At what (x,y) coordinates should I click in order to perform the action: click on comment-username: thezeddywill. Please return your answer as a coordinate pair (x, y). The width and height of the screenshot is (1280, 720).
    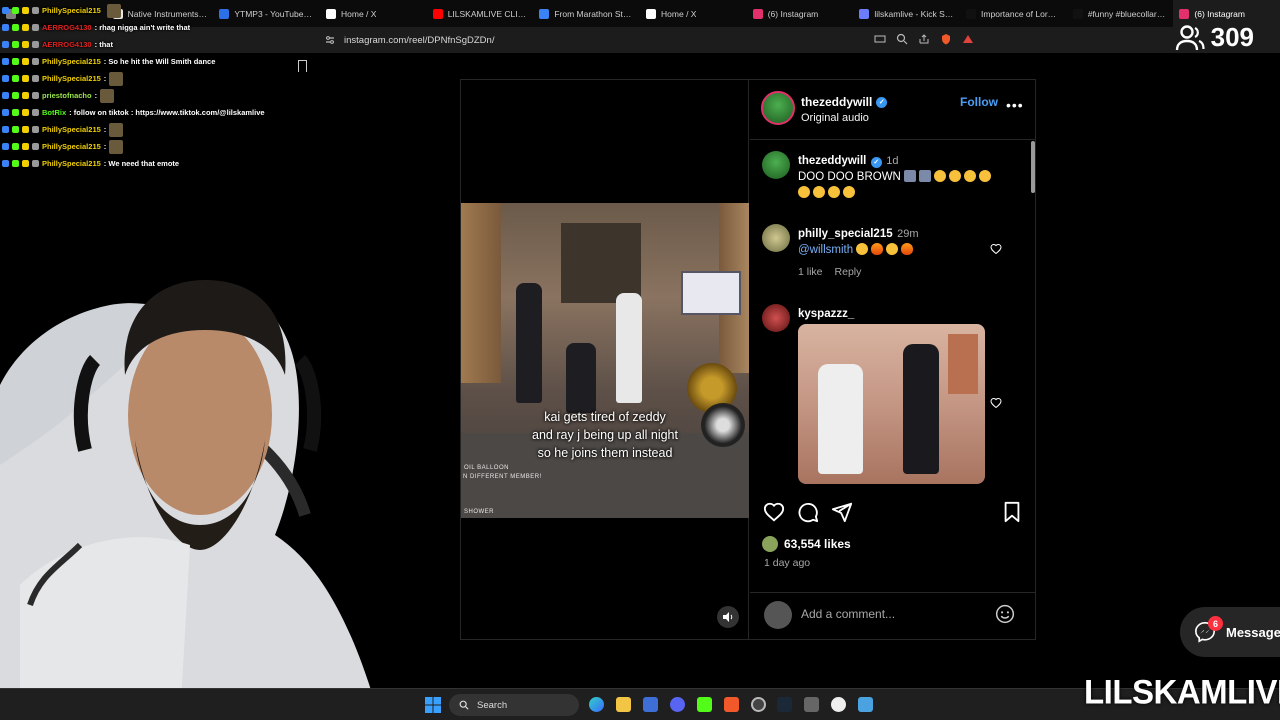
    Looking at the image, I should click on (832, 161).